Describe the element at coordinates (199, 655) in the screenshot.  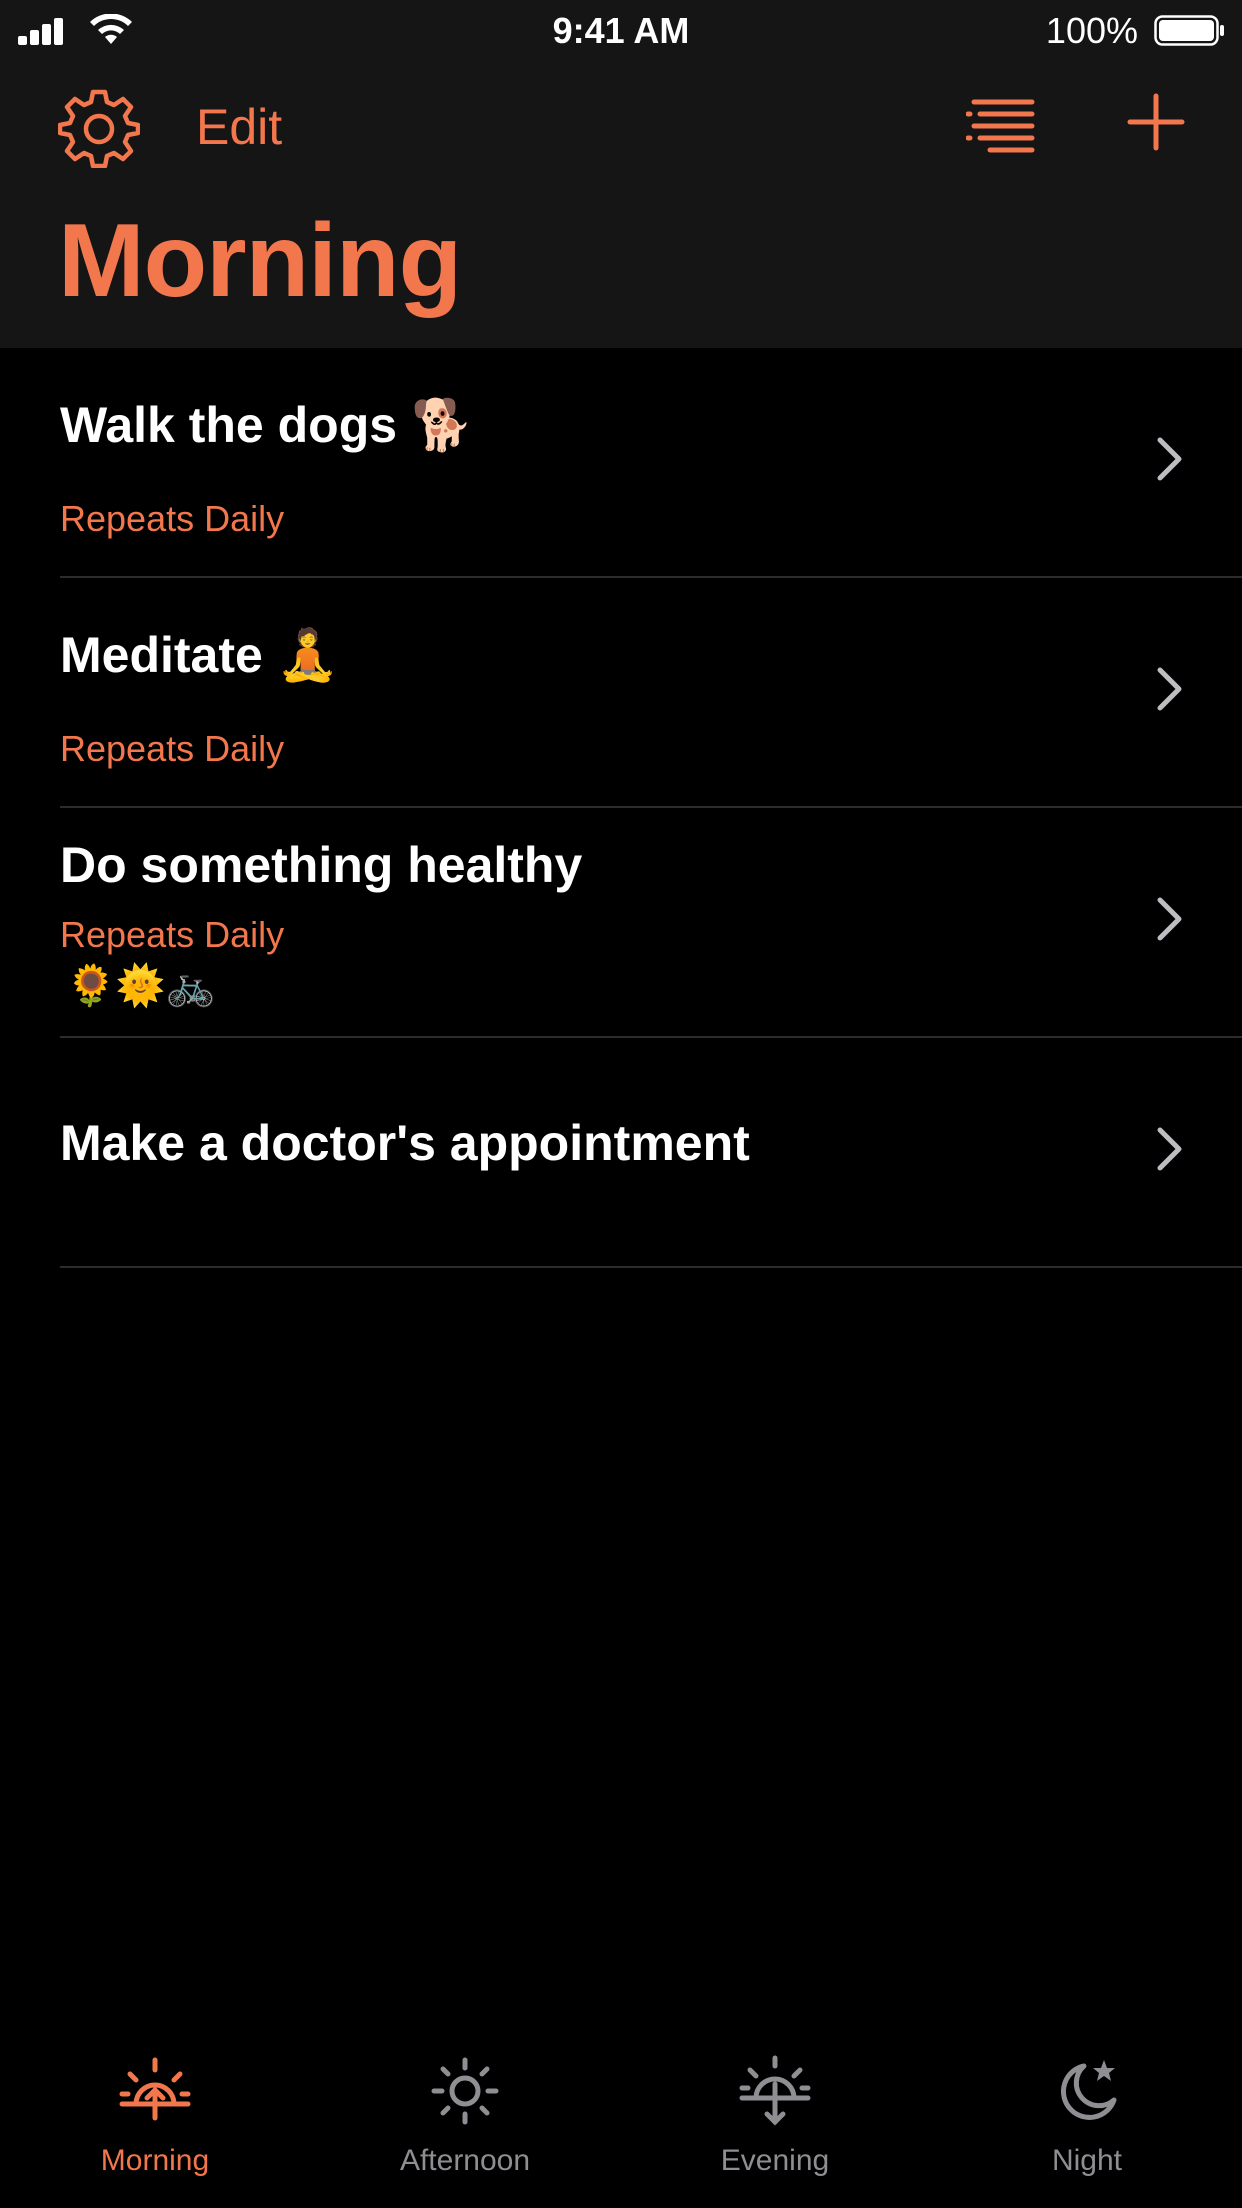
I see `item-title: Meditate 🧘` at that location.